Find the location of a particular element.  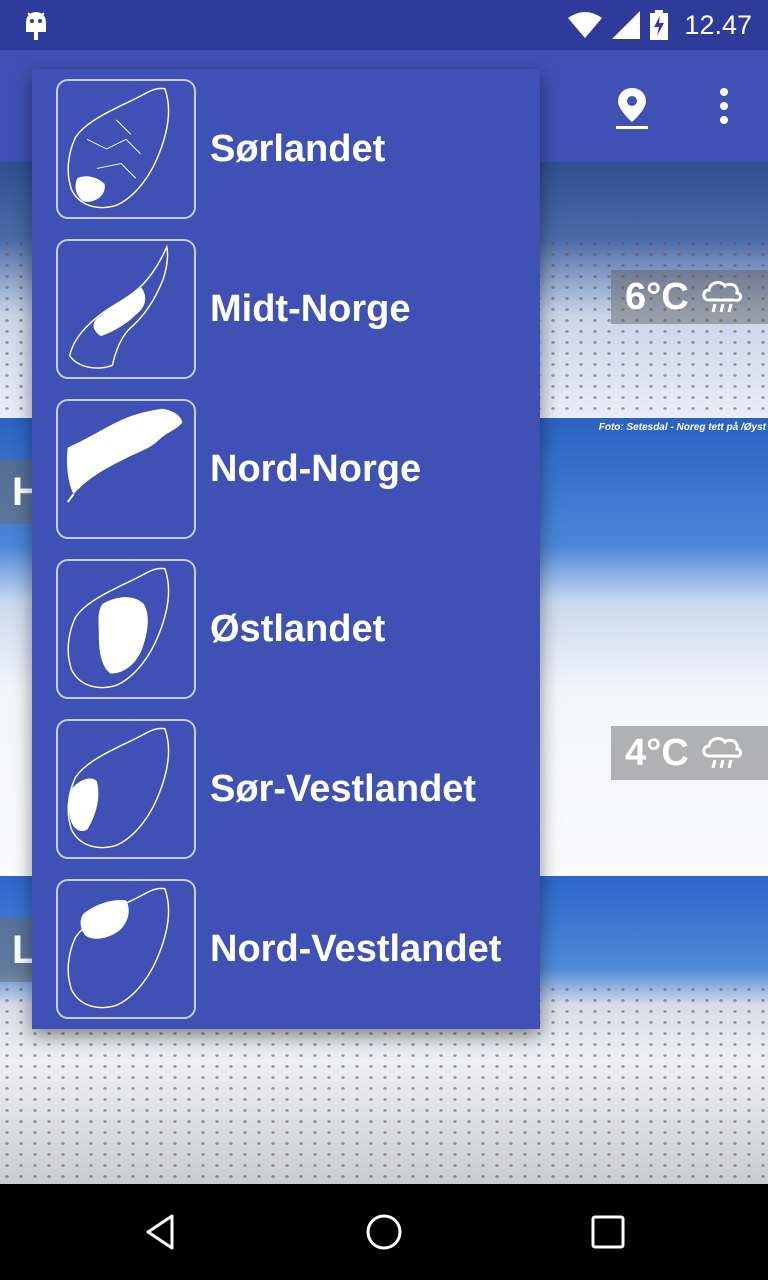

home-icon is located at coordinates (384, 1232).